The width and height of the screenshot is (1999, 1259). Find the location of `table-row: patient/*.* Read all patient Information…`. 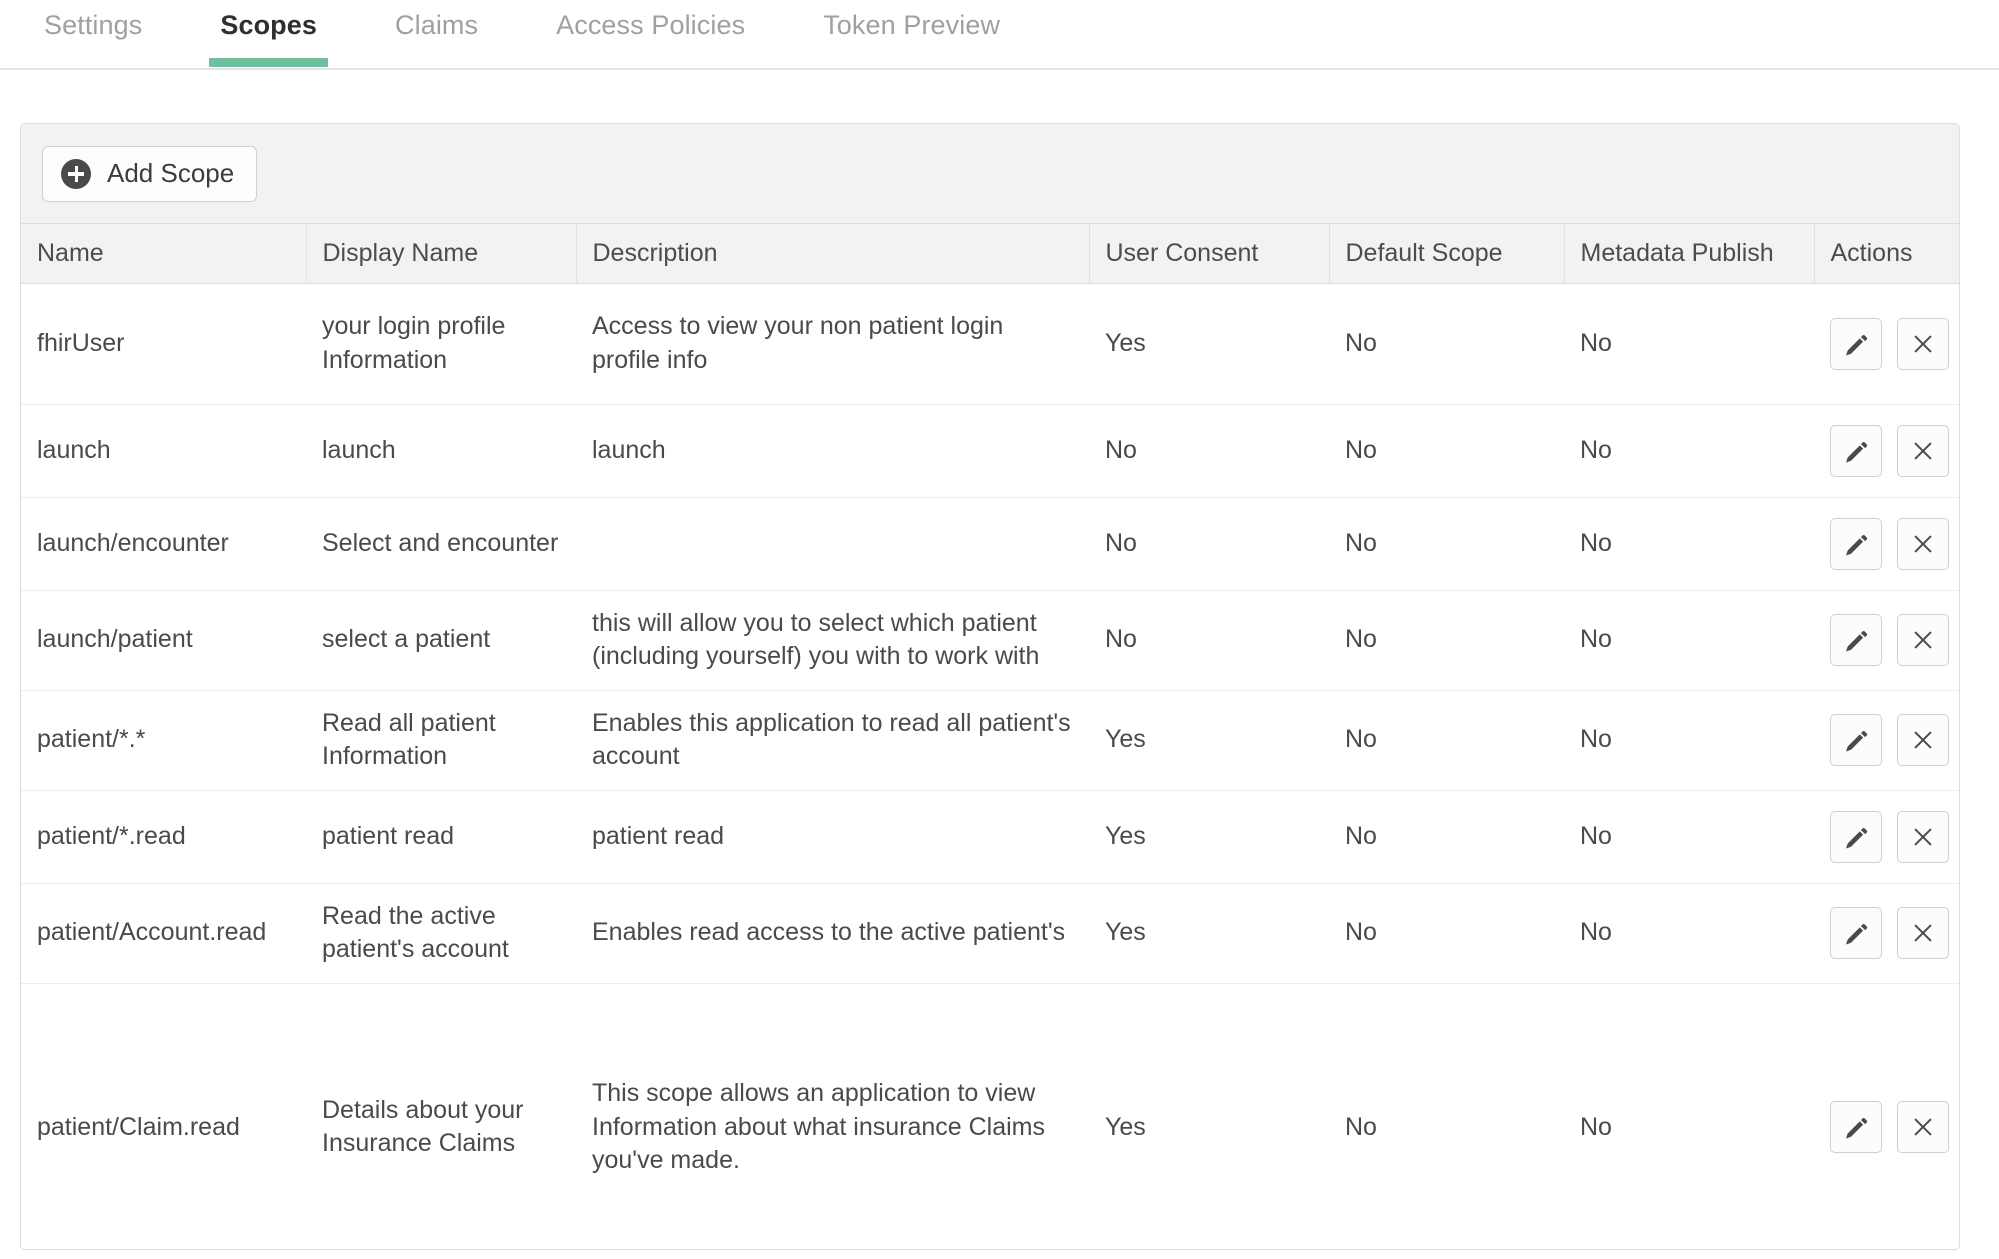

table-row: patient/*.* Read all patient Information… is located at coordinates (990, 740).